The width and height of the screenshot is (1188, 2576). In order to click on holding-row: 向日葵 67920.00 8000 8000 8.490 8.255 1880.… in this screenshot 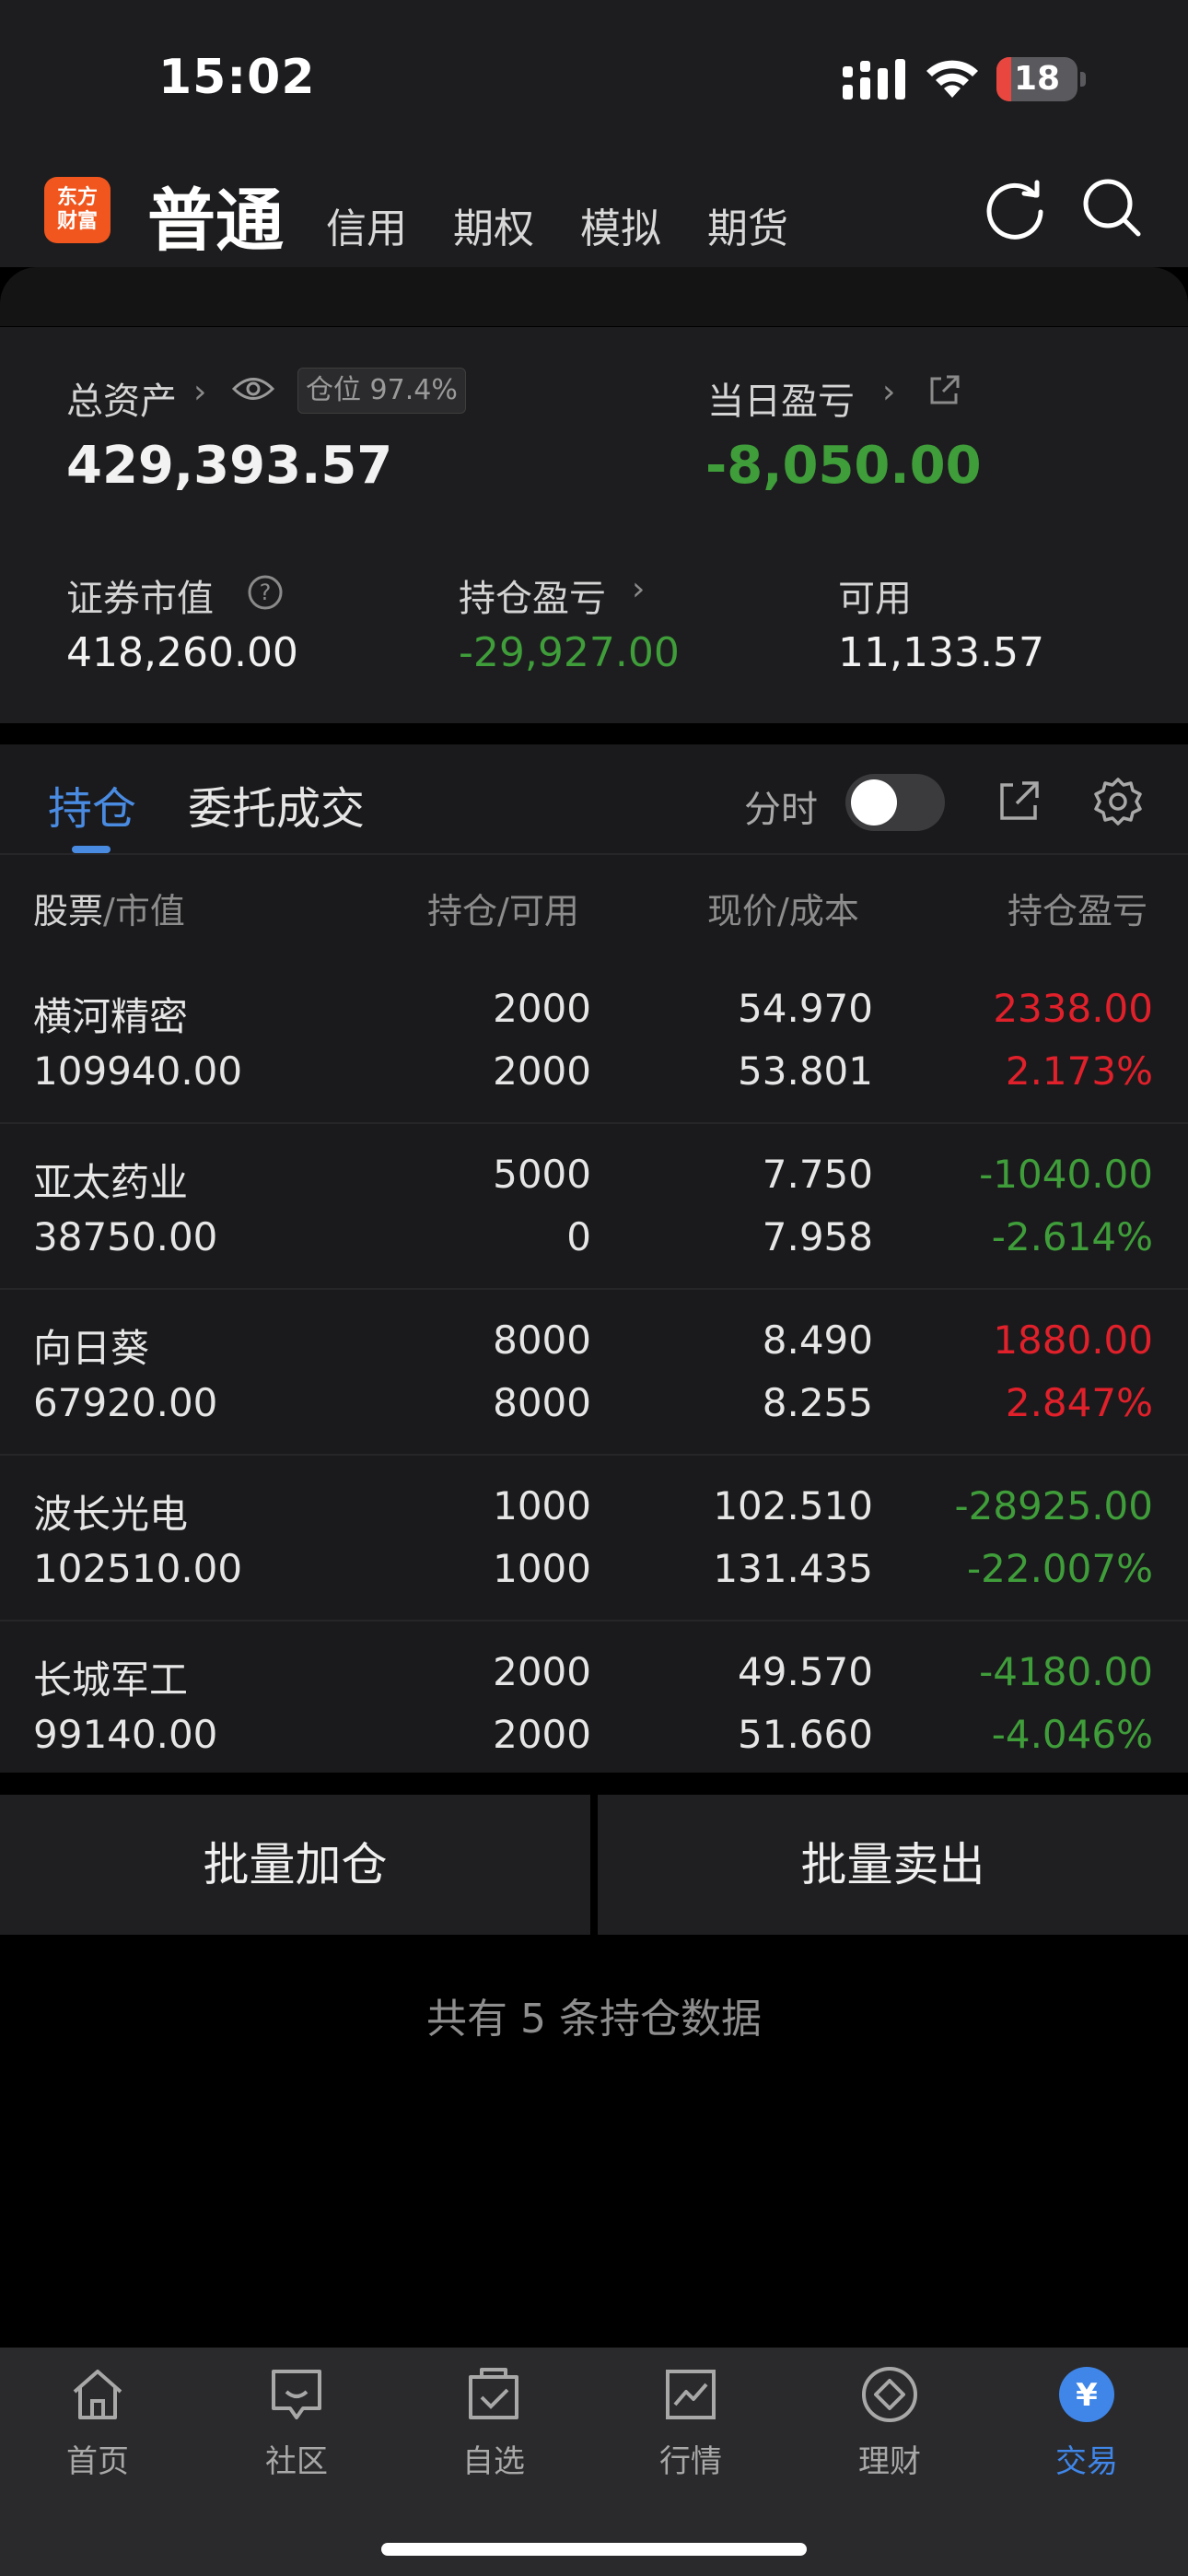, I will do `click(594, 1373)`.